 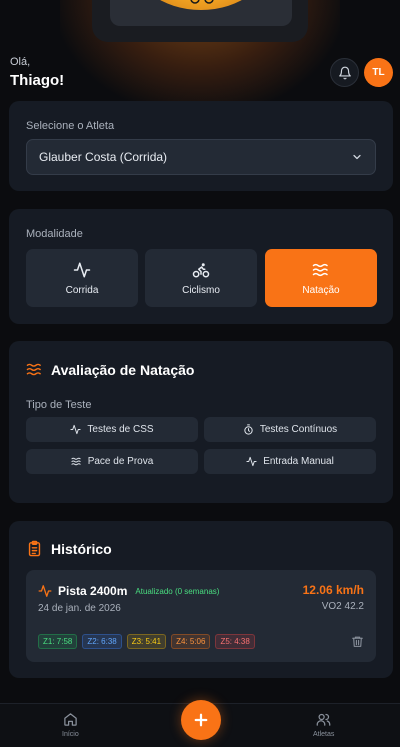 I want to click on nav-athletes-label: Atletas, so click(x=324, y=734).